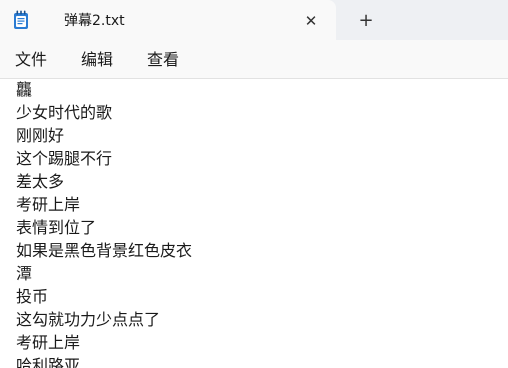 The height and width of the screenshot is (368, 508). I want to click on text-line: 刚刚好, so click(40, 135).